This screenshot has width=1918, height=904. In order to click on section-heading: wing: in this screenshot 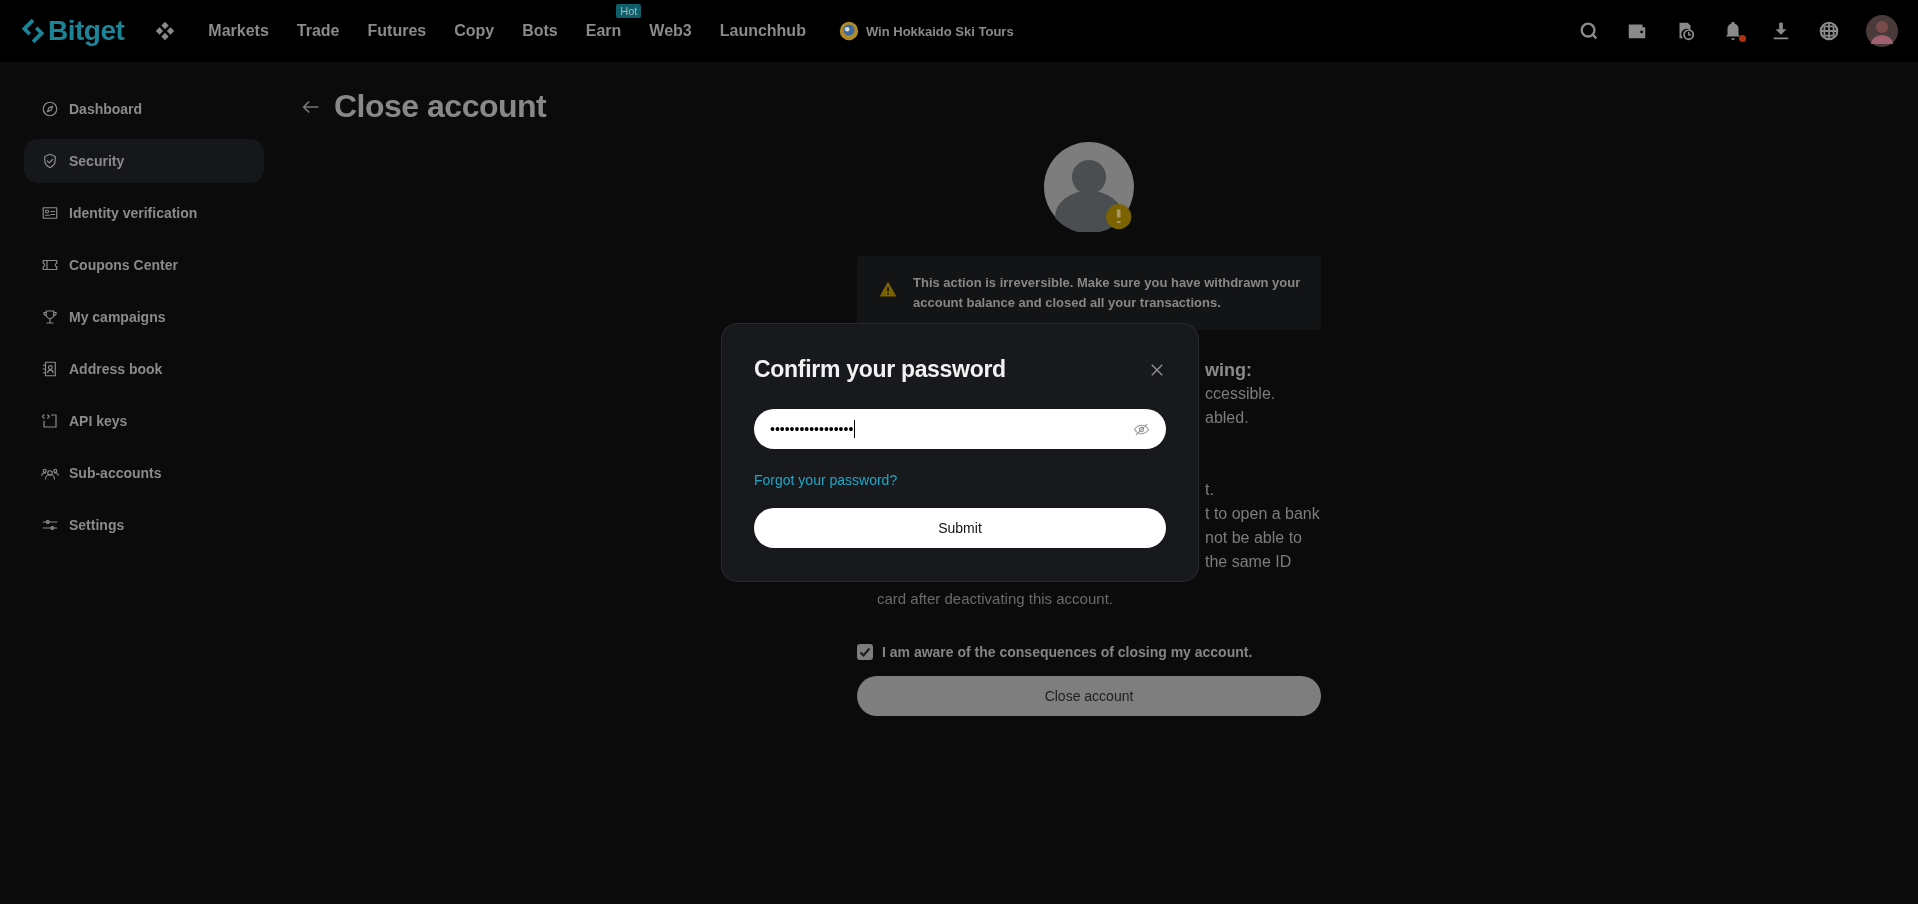, I will do `click(1229, 370)`.